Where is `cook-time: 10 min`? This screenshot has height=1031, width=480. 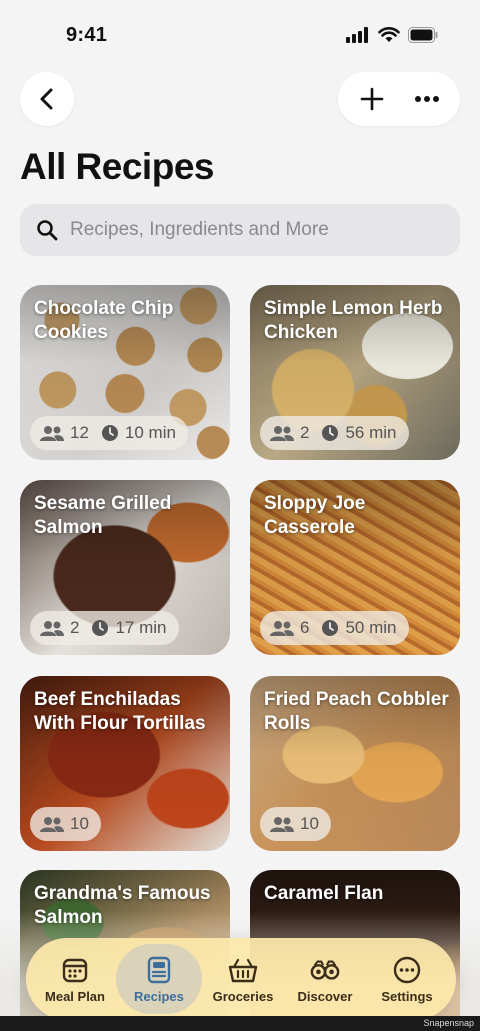 cook-time: 10 min is located at coordinates (150, 432).